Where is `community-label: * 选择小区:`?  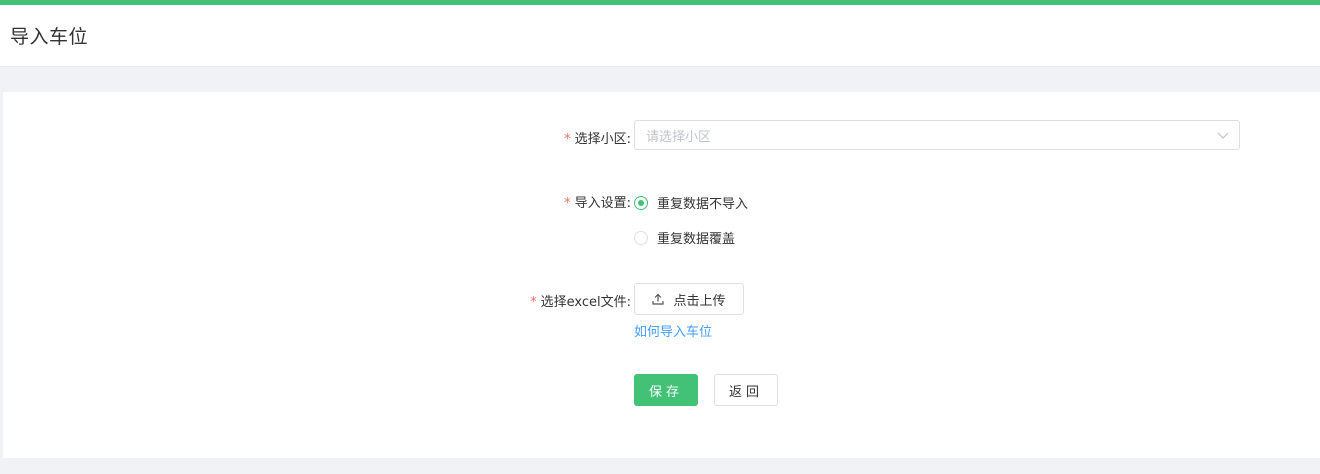 community-label: * 选择小区: is located at coordinates (597, 137).